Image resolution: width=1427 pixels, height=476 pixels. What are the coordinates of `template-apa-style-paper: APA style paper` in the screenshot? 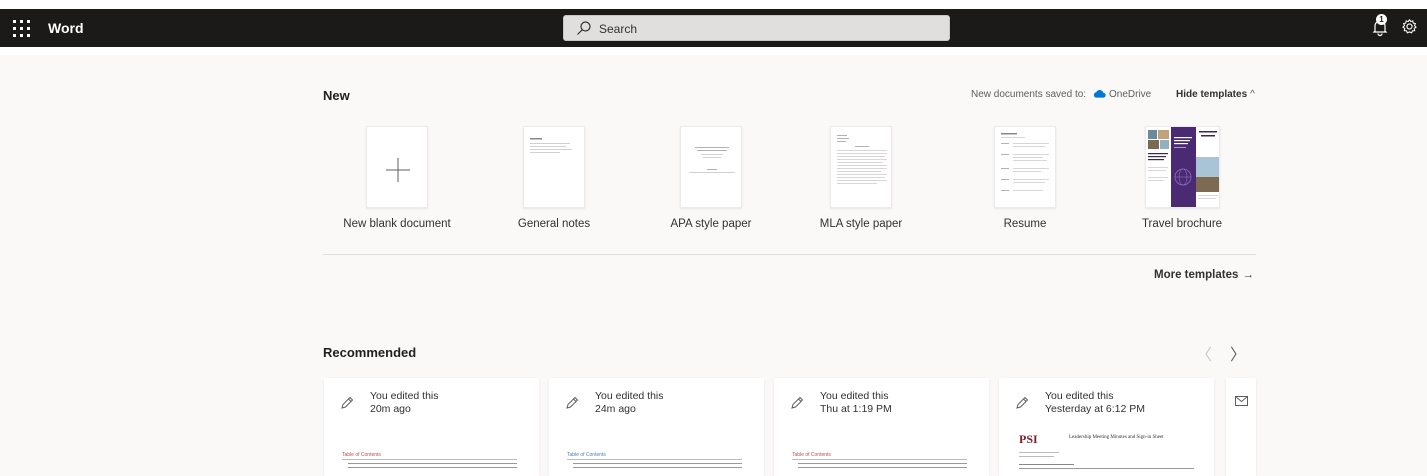 It's located at (711, 178).